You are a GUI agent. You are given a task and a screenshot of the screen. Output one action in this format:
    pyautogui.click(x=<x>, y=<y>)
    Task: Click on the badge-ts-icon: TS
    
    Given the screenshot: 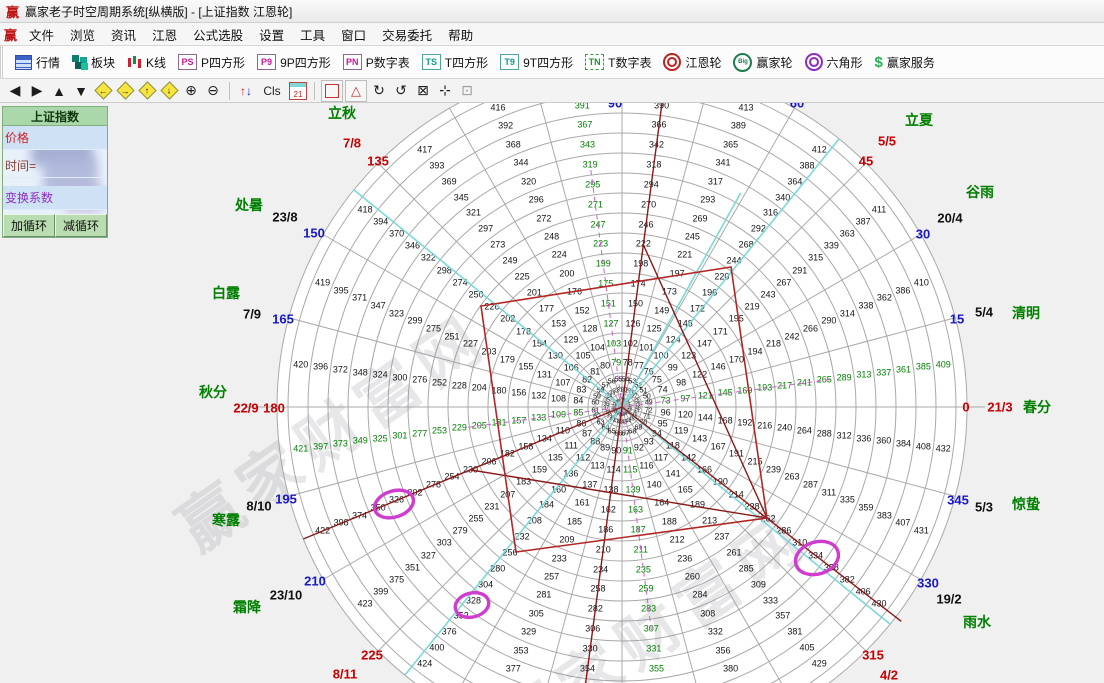 What is the action you would take?
    pyautogui.click(x=431, y=62)
    